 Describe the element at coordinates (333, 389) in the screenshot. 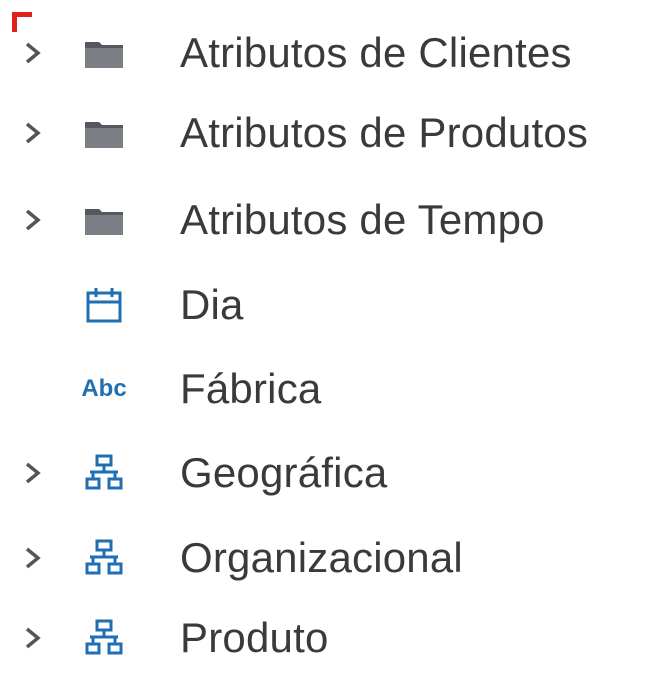

I see `tree-item-fabrica: Abc Fábrica` at that location.